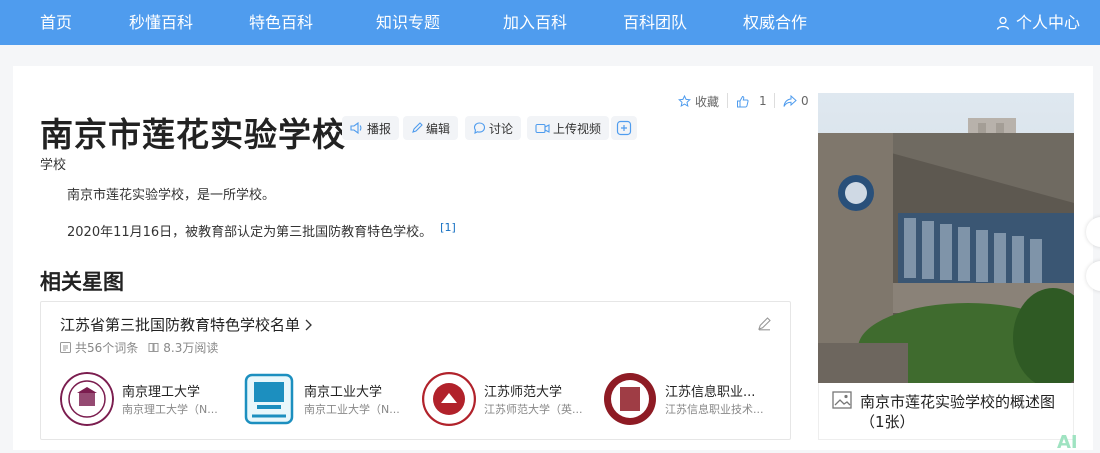 The image size is (1100, 453). What do you see at coordinates (655, 22) in the screenshot?
I see `nav-item-team: 百科团队` at bounding box center [655, 22].